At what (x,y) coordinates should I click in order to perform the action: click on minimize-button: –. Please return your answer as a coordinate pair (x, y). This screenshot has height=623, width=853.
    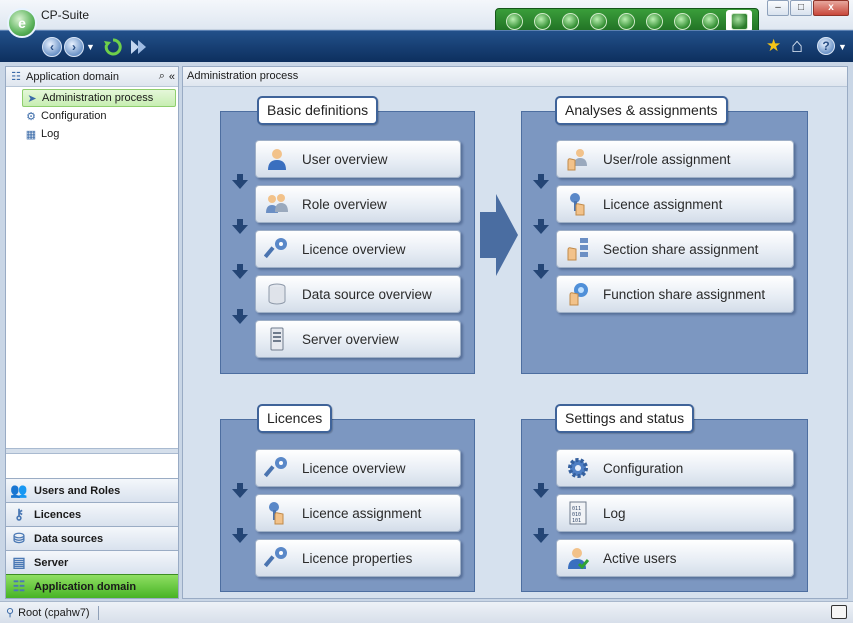
    Looking at the image, I should click on (778, 8).